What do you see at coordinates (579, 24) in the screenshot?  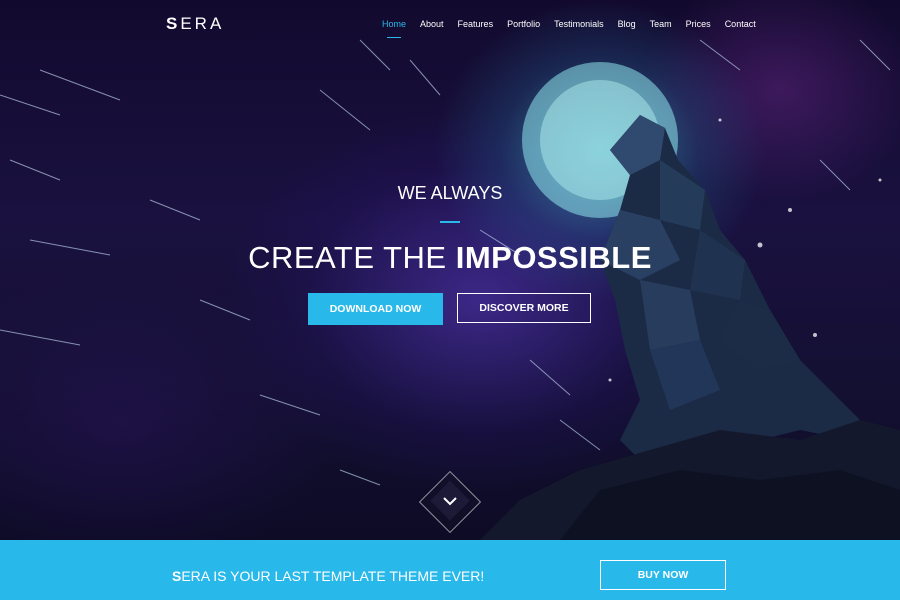 I see `nav-item-testimonials: Testimonials` at bounding box center [579, 24].